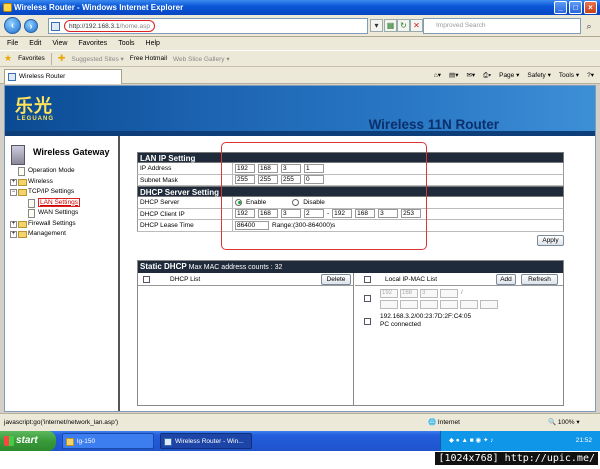 The width and height of the screenshot is (600, 469). Describe the element at coordinates (97, 59) in the screenshot. I see `suggested-sites-link: Suggested Sites ▾` at that location.